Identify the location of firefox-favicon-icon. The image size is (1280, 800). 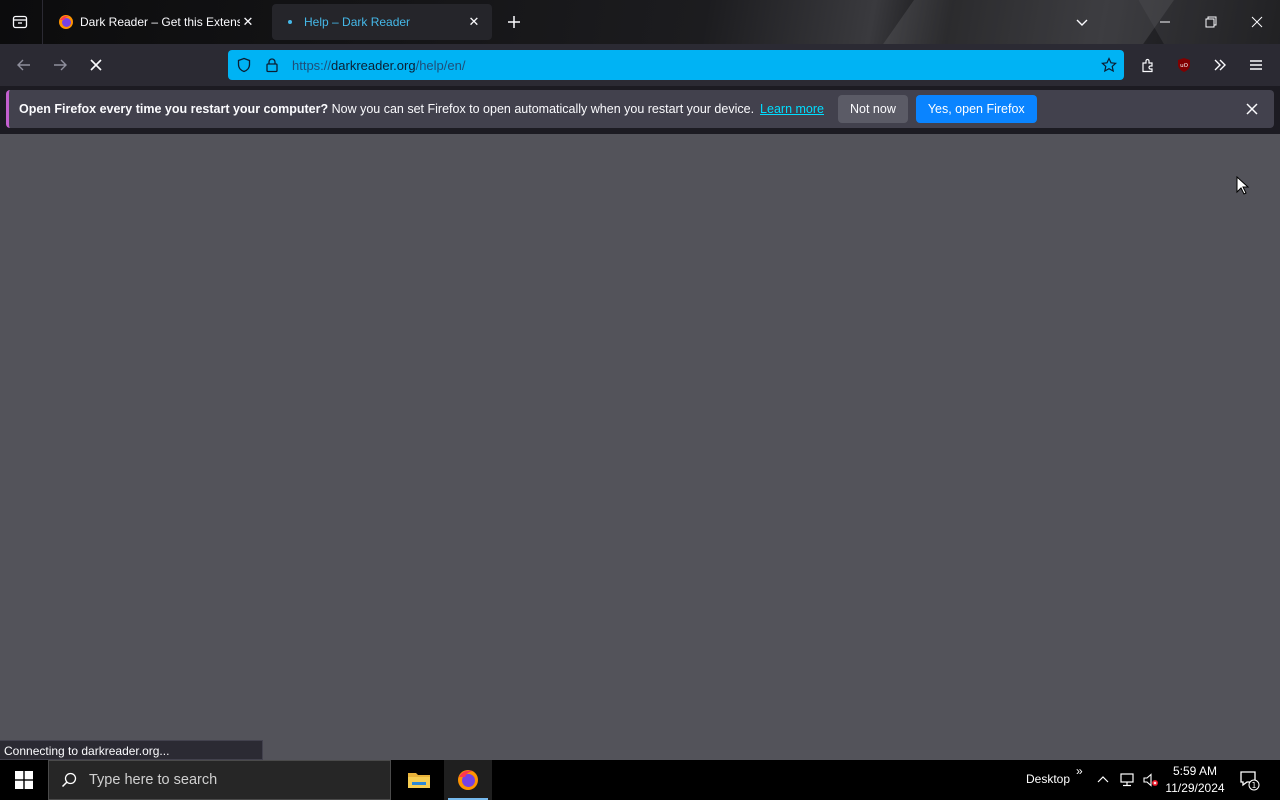
(66, 22).